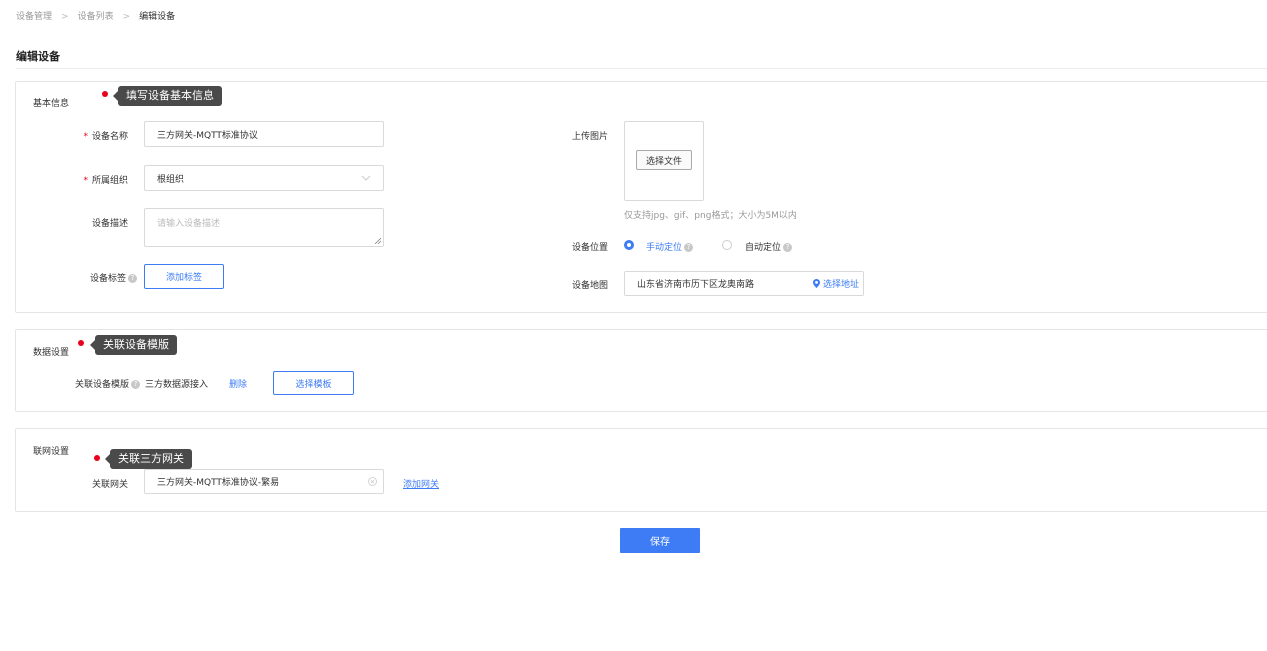 The height and width of the screenshot is (651, 1267). Describe the element at coordinates (167, 96) in the screenshot. I see `basic-info-tooltip: 填写设备基本信息` at that location.